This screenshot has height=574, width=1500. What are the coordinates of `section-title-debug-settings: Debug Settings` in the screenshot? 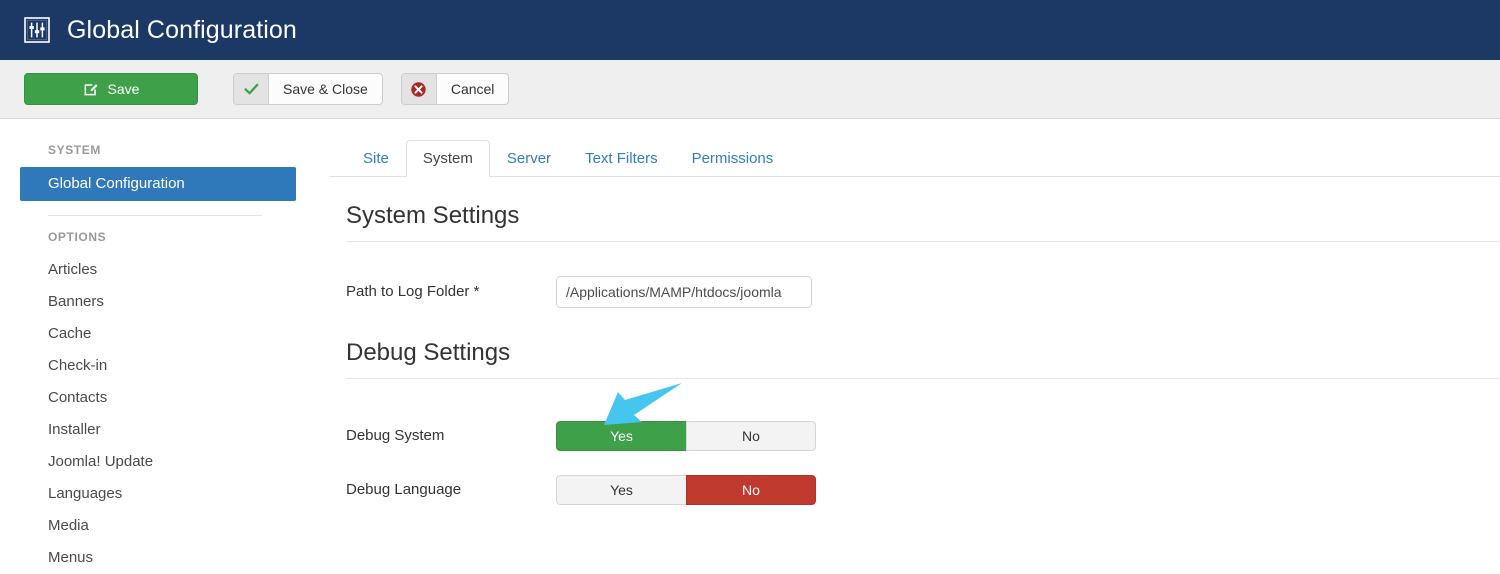 It's located at (428, 352).